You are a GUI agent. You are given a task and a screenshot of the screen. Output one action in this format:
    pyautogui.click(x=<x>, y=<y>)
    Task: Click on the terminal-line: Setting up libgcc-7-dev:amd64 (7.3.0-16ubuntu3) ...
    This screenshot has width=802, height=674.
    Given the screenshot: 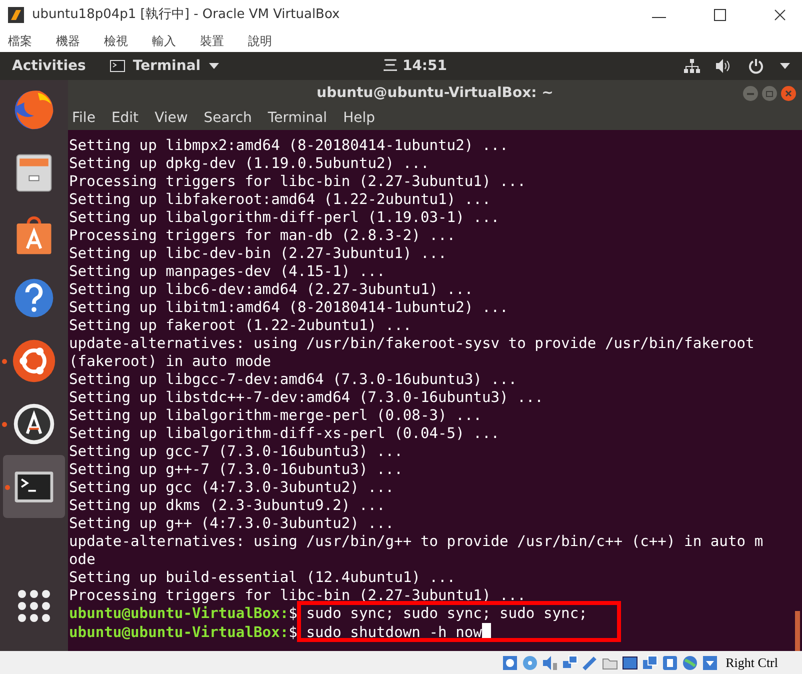 What is the action you would take?
    pyautogui.click(x=293, y=380)
    